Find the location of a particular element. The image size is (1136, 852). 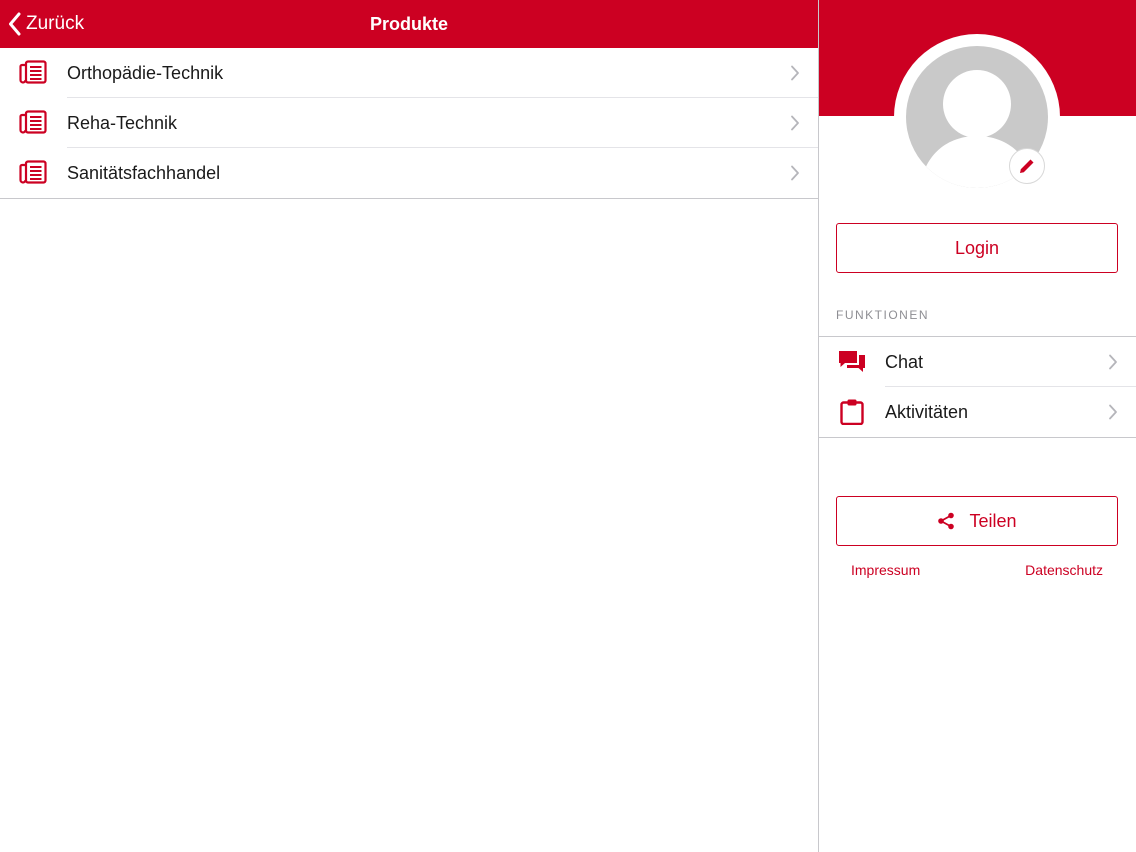

back-button-label: Zurück is located at coordinates (55, 23).